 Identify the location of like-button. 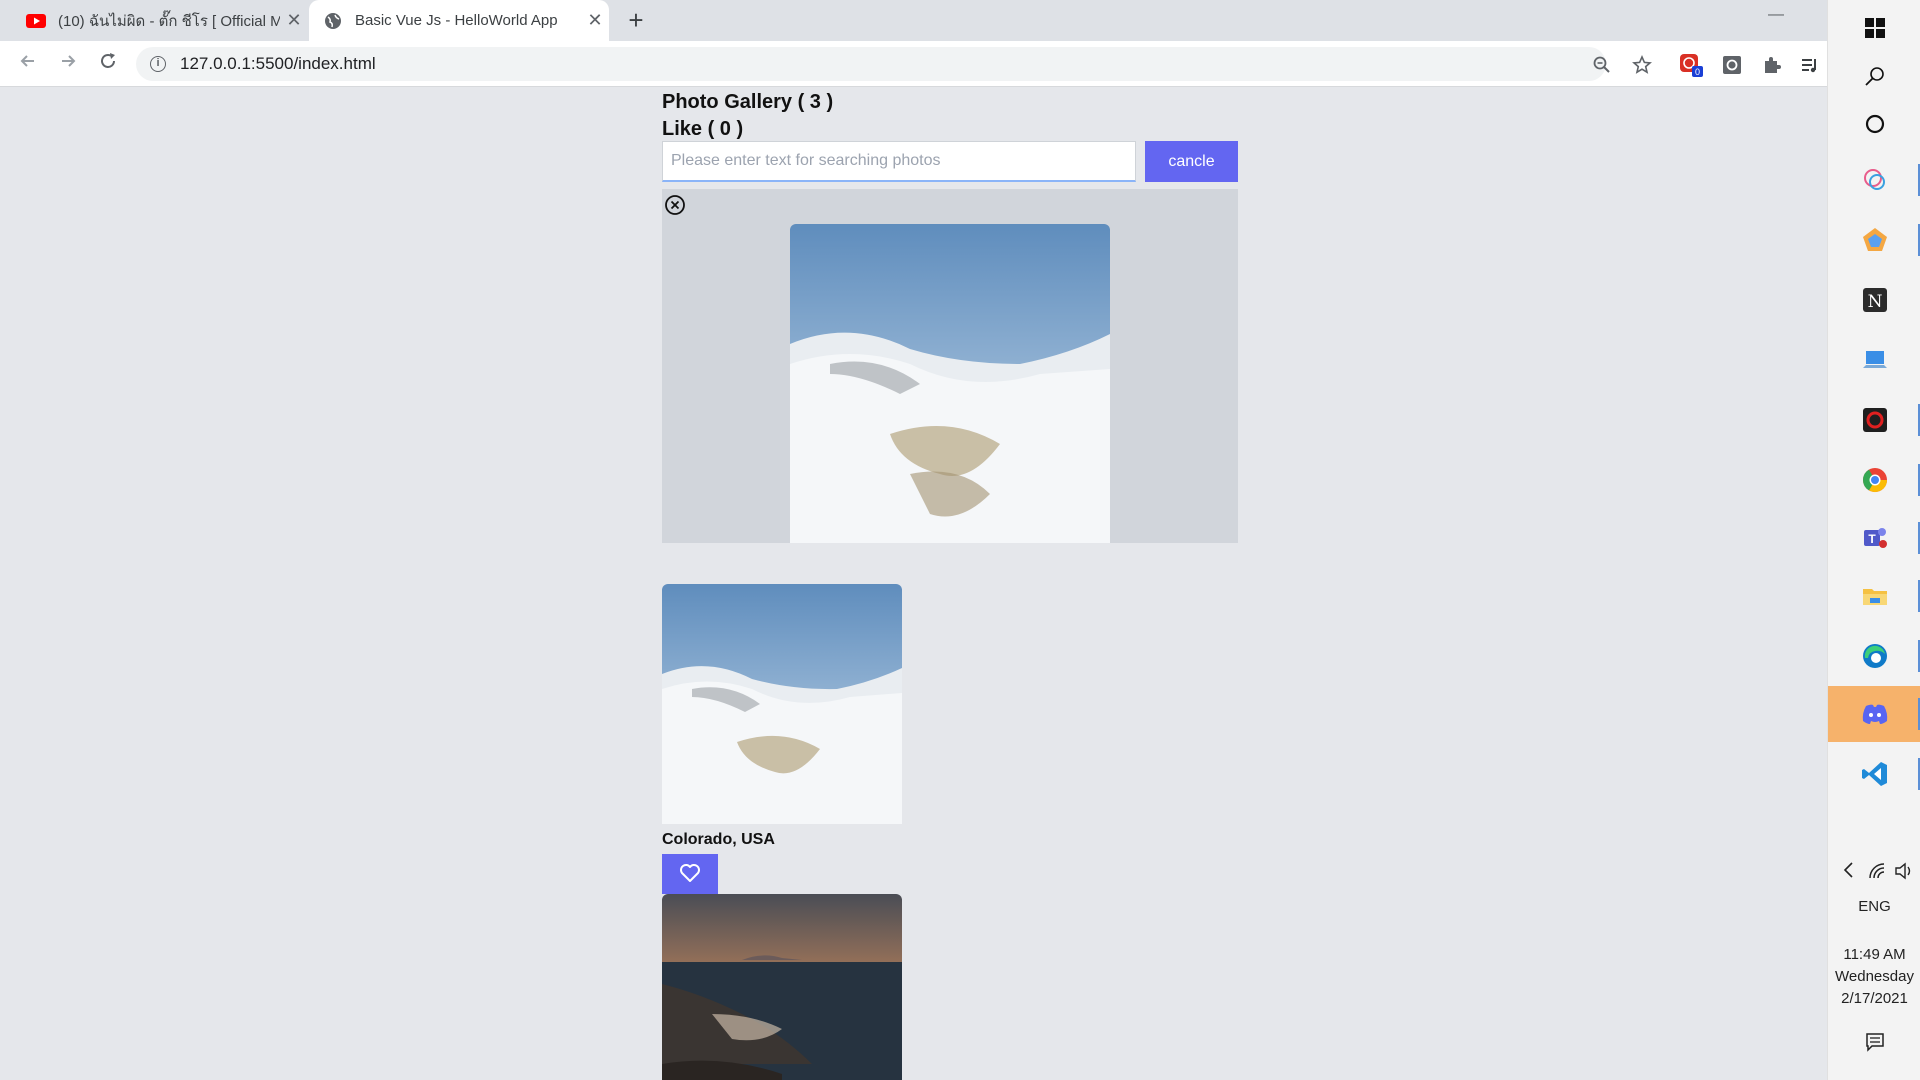
(690, 874).